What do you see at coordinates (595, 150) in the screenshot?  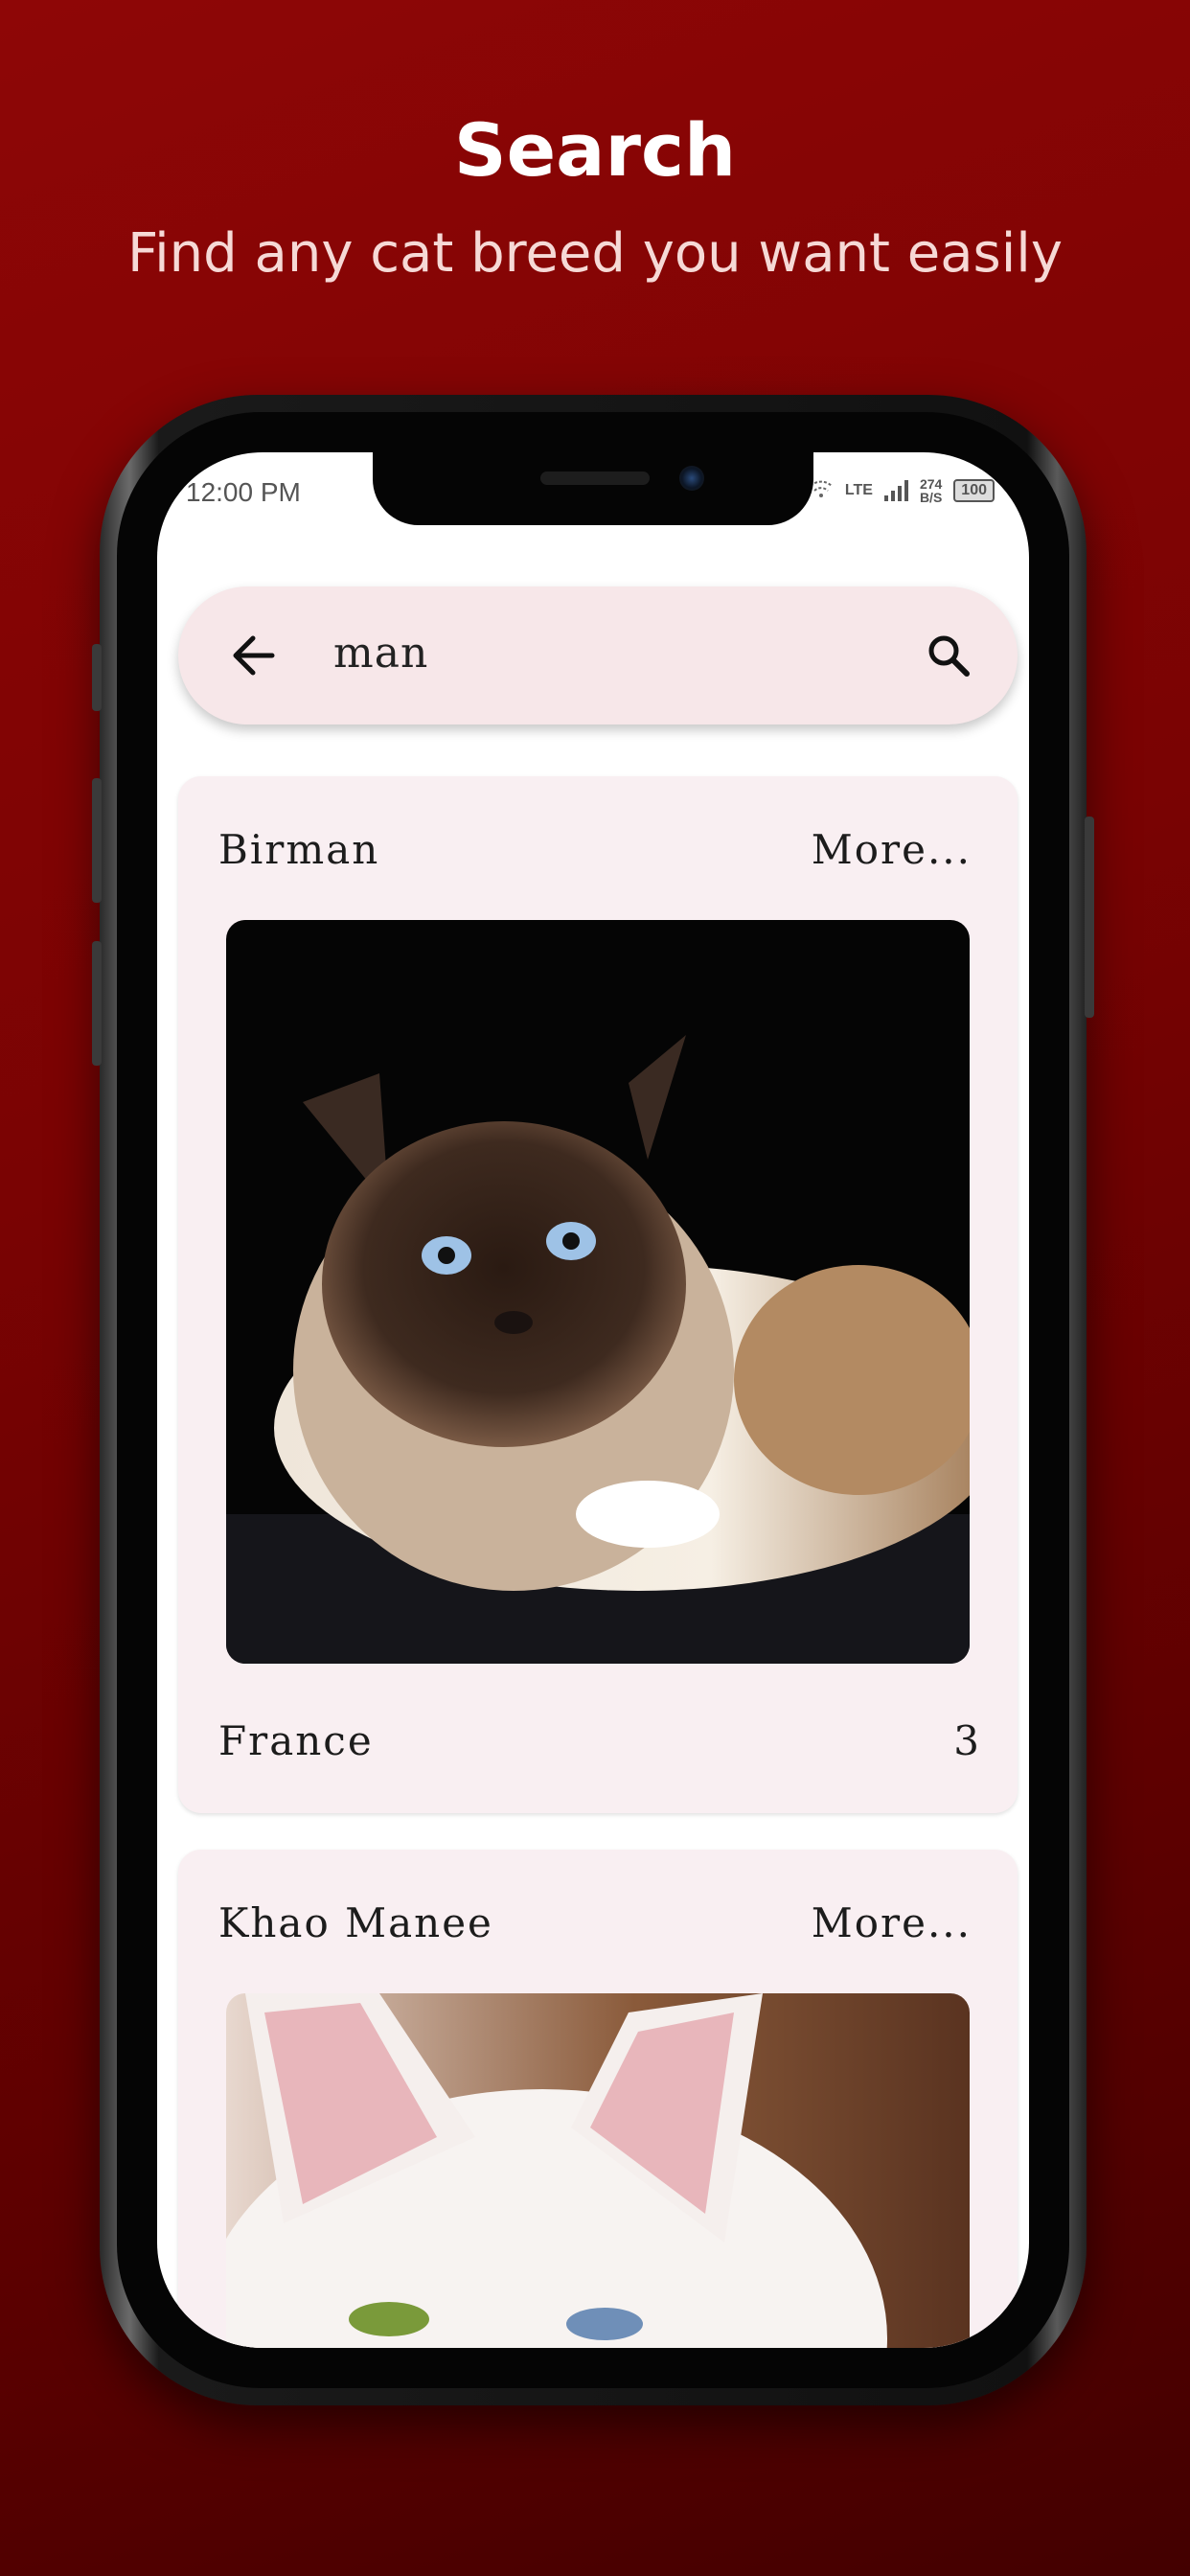 I see `promo-title: Search` at bounding box center [595, 150].